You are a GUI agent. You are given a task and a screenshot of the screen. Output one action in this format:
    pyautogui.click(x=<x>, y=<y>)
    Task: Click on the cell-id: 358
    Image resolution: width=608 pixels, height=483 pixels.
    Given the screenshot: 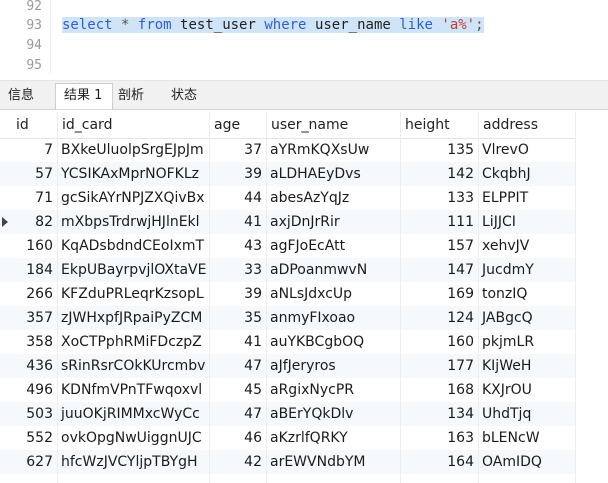 What is the action you would take?
    pyautogui.click(x=34, y=342)
    